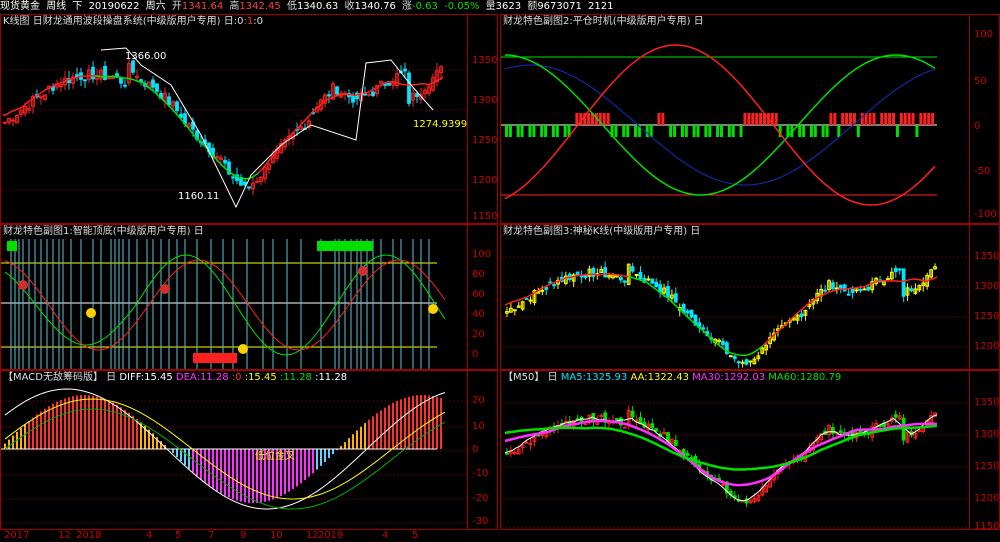 This screenshot has height=542, width=1000. Describe the element at coordinates (276, 535) in the screenshot. I see `time-tick: 10` at that location.